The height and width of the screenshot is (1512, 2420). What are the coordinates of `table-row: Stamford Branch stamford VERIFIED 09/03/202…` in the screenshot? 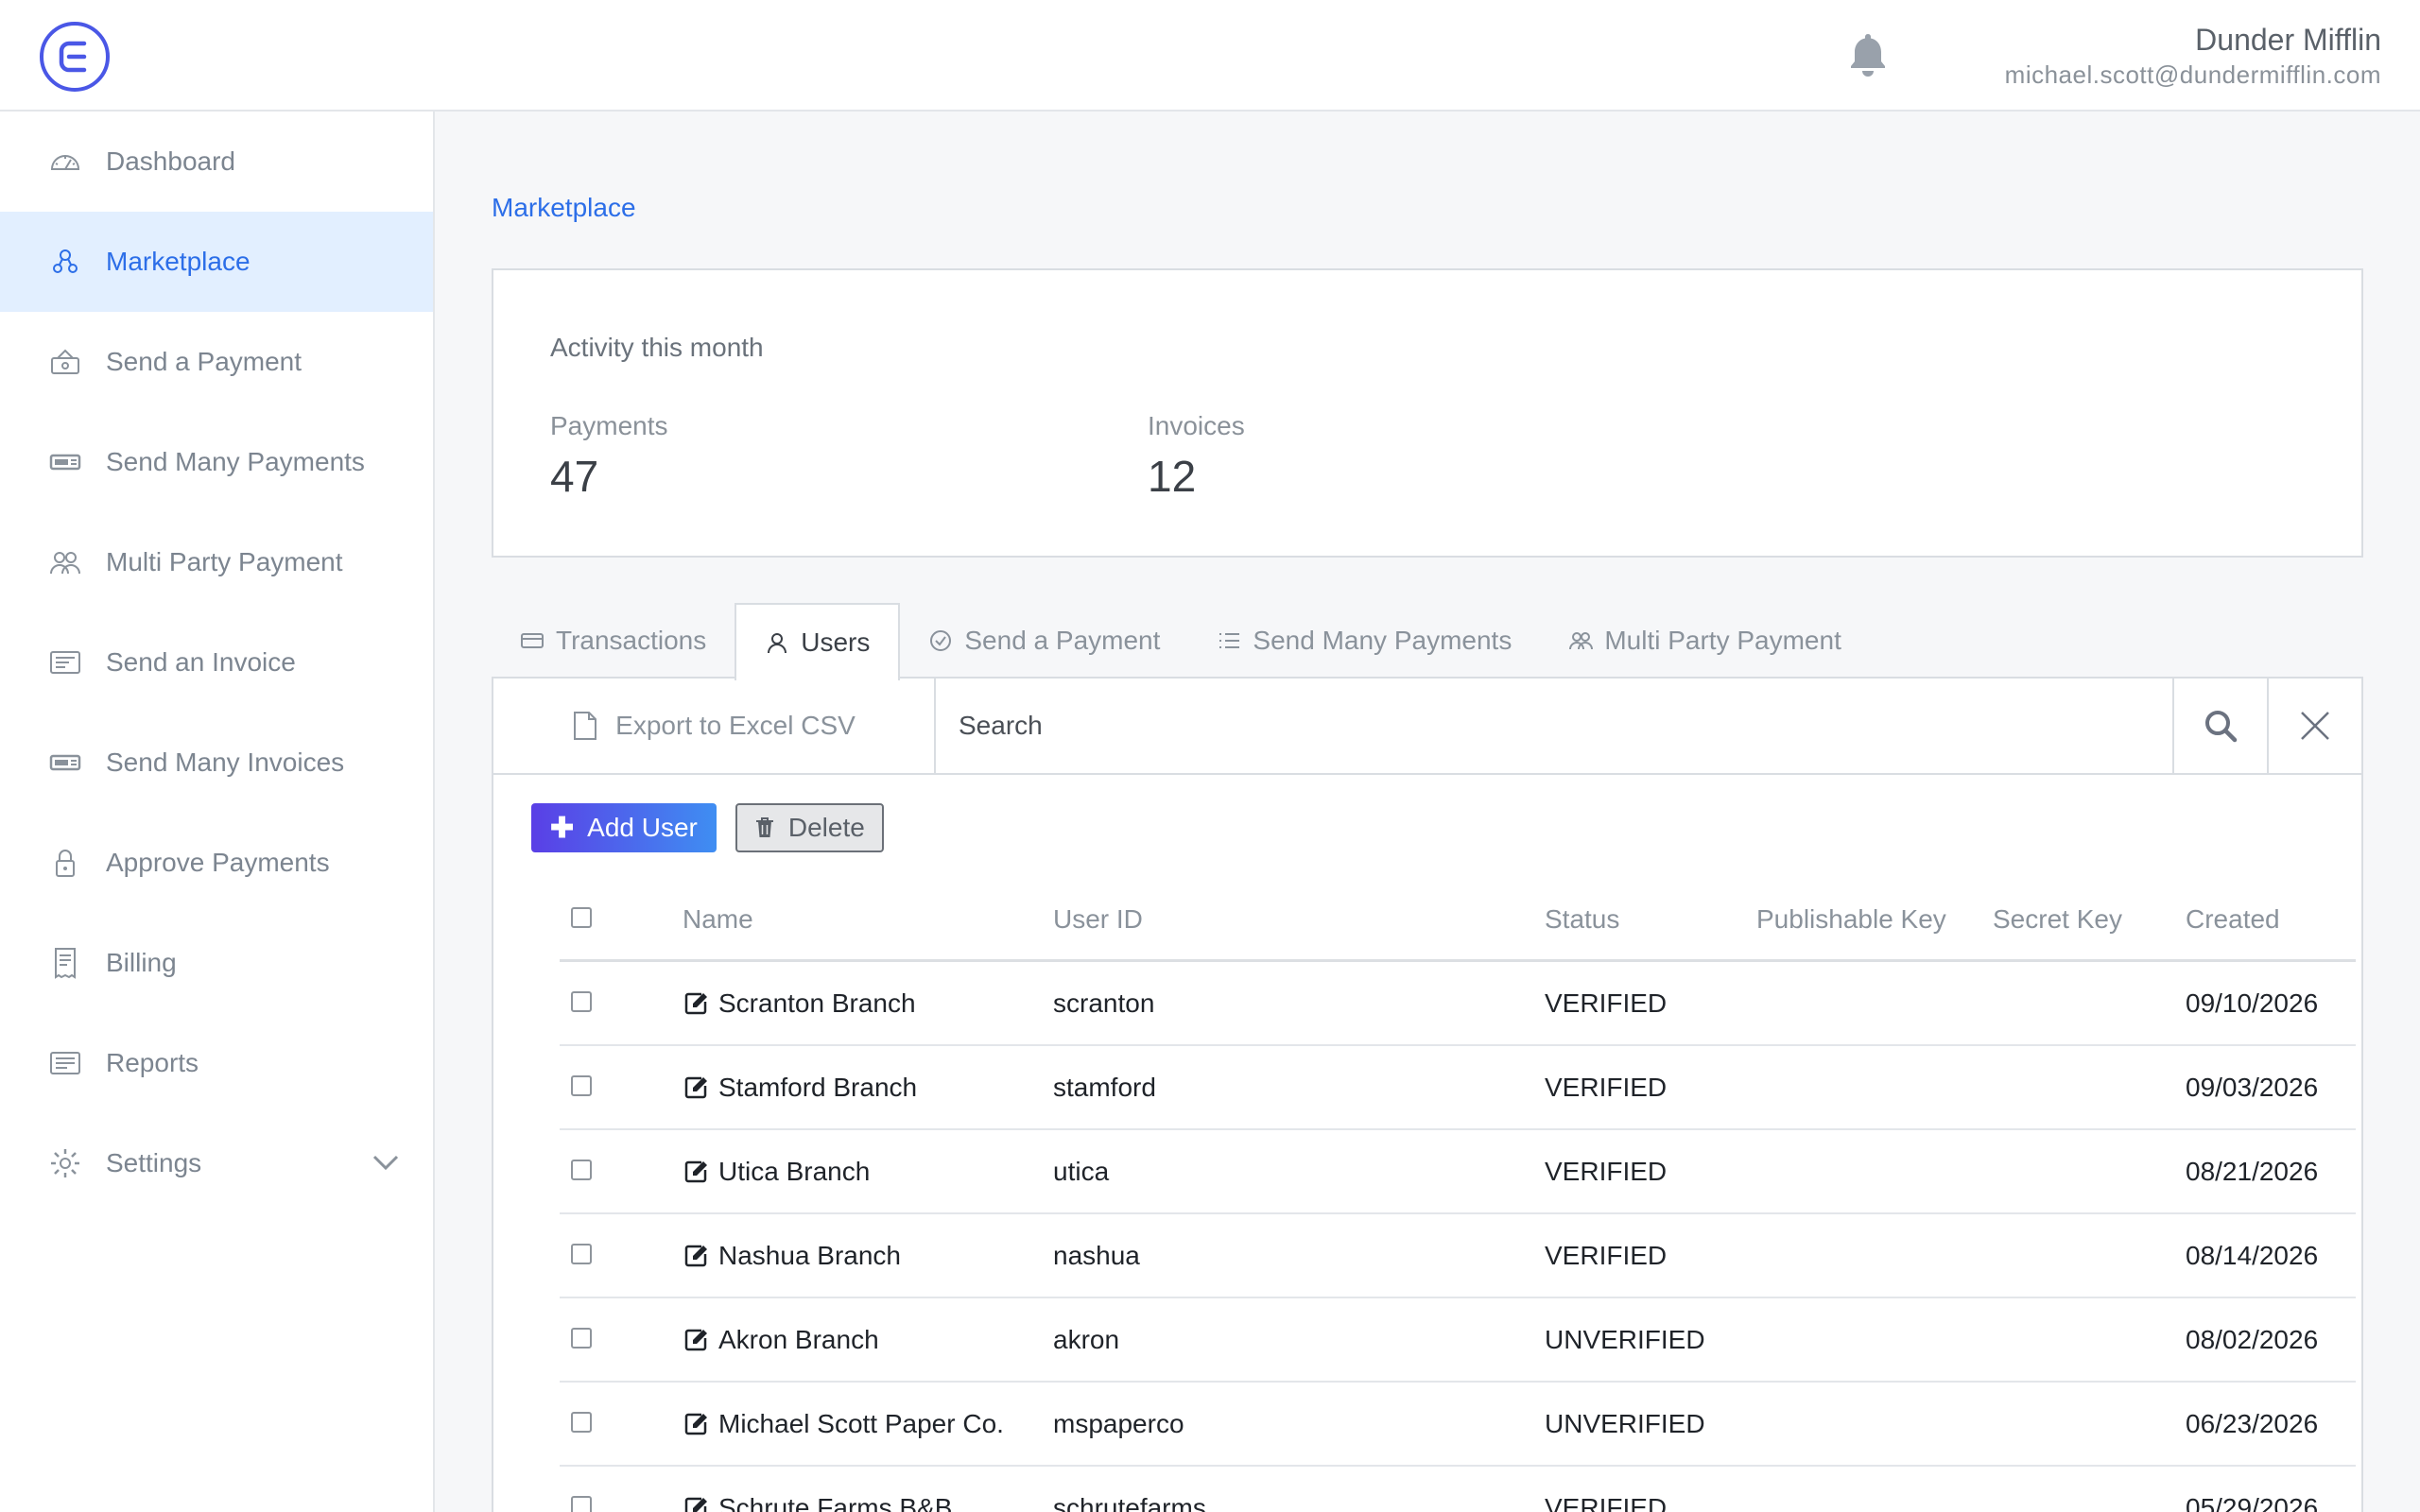 It's located at (1458, 1088).